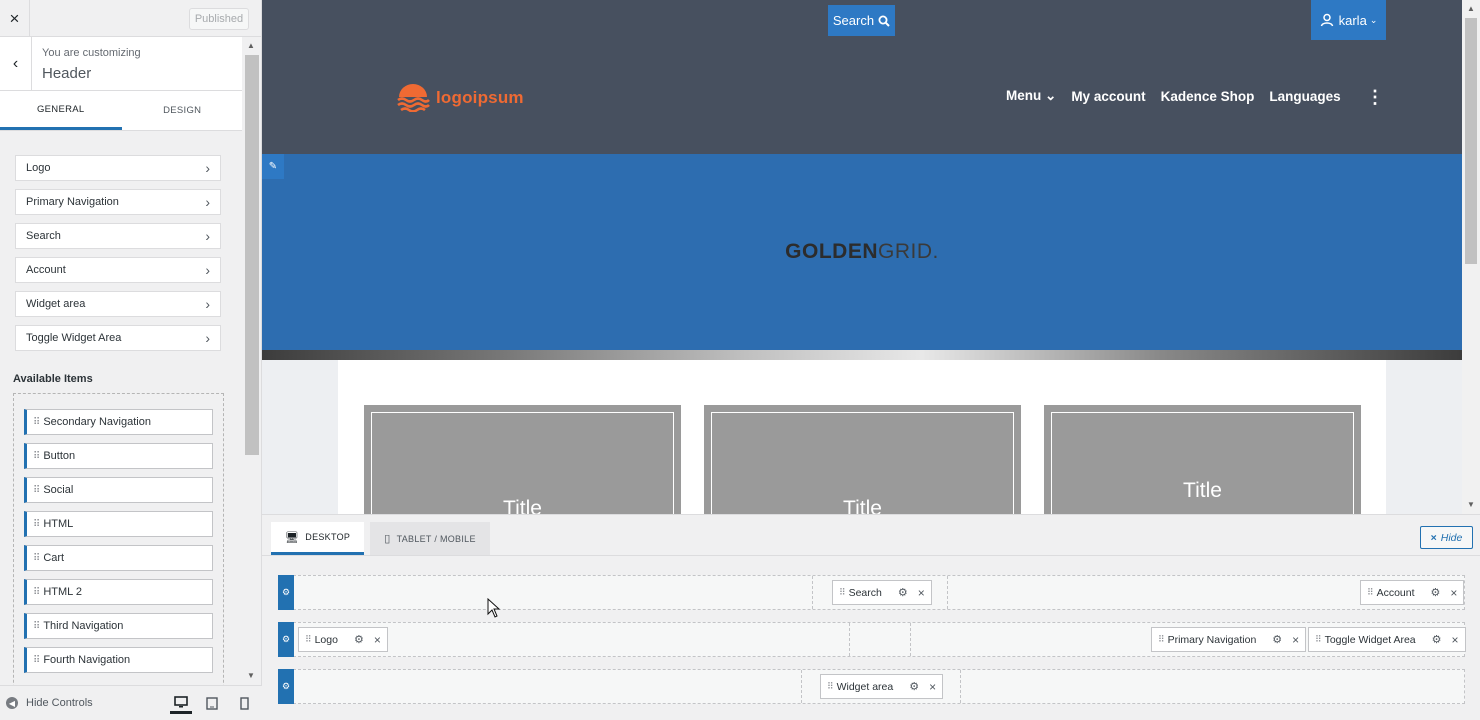 The width and height of the screenshot is (1480, 720). I want to click on nav-kadence-shop: Kadence Shop, so click(1208, 96).